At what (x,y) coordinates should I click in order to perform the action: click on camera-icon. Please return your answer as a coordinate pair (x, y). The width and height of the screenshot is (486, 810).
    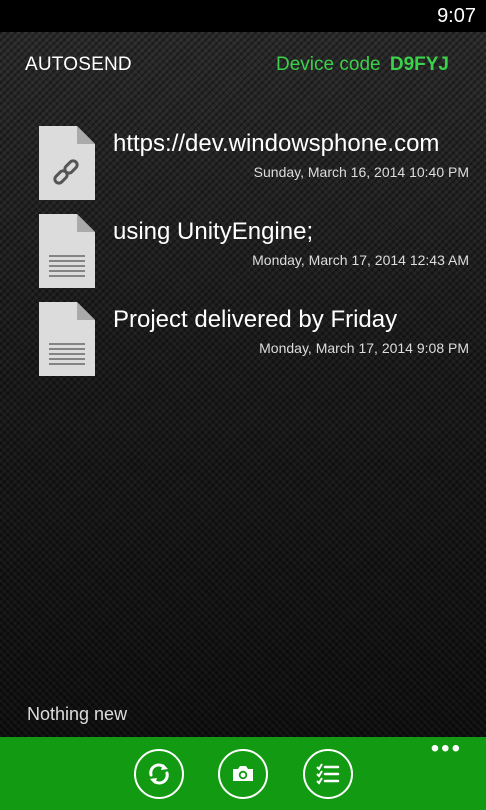
    Looking at the image, I should click on (243, 773).